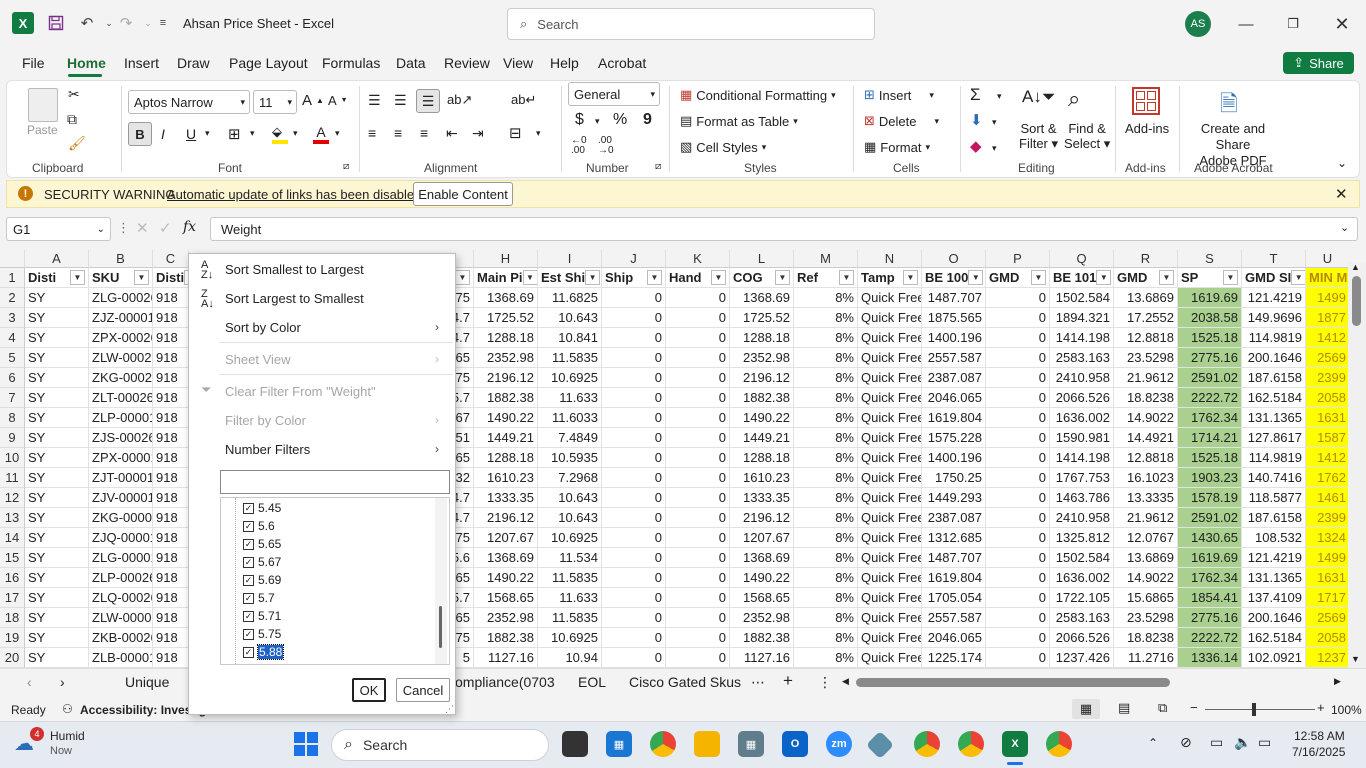 Image resolution: width=1366 pixels, height=768 pixels. What do you see at coordinates (1210, 338) in the screenshot?
I see `cell: 1525.18` at bounding box center [1210, 338].